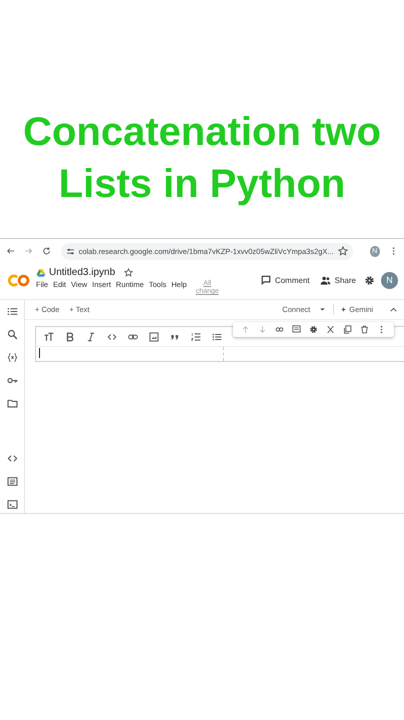  What do you see at coordinates (393, 309) in the screenshot?
I see `collapse-icon` at bounding box center [393, 309].